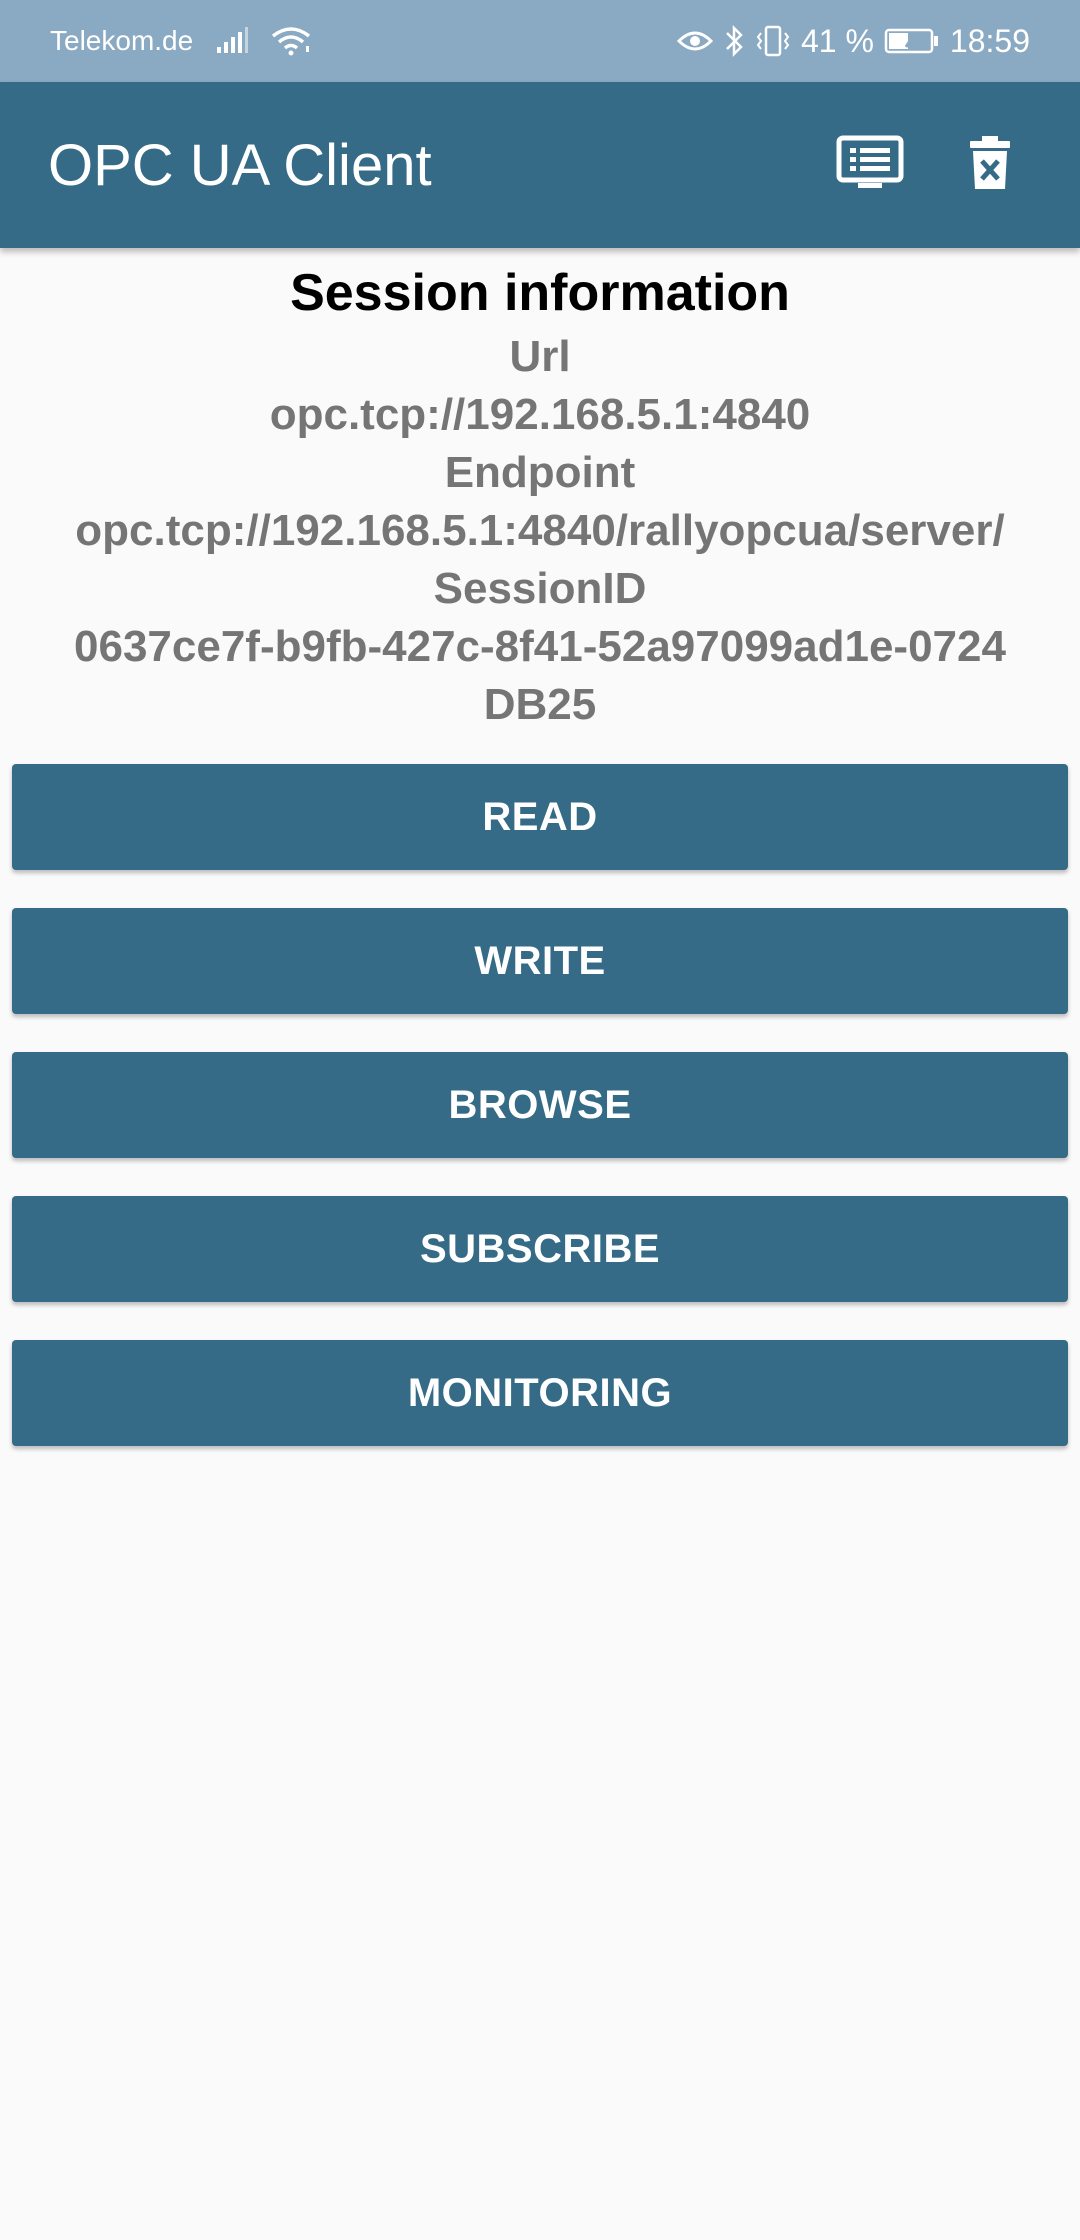 This screenshot has width=1080, height=2240. What do you see at coordinates (540, 588) in the screenshot?
I see `session-id-label: SessionID` at bounding box center [540, 588].